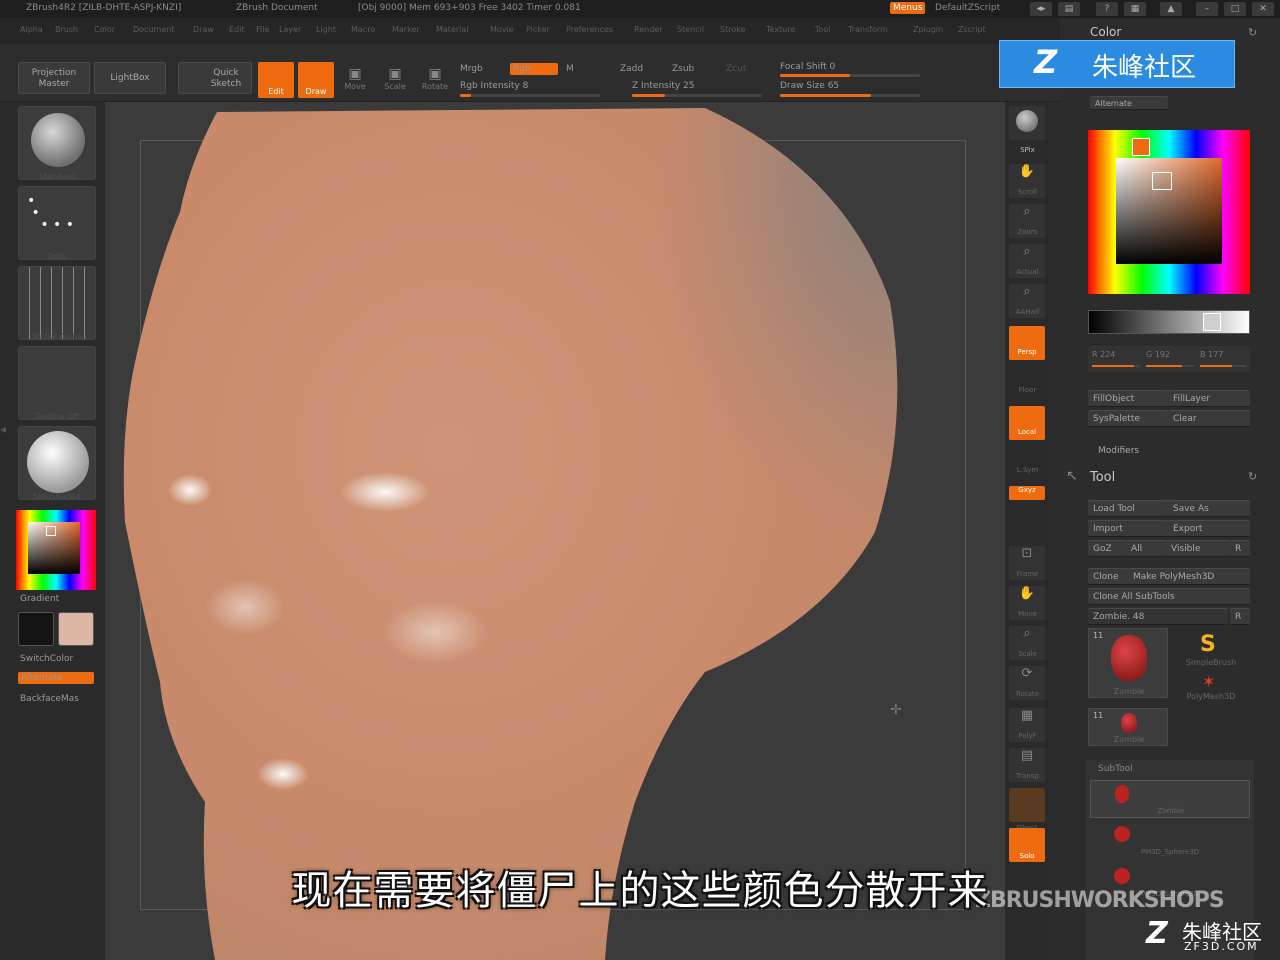 Image resolution: width=1280 pixels, height=960 pixels. I want to click on floor-label: Floor, so click(1027, 390).